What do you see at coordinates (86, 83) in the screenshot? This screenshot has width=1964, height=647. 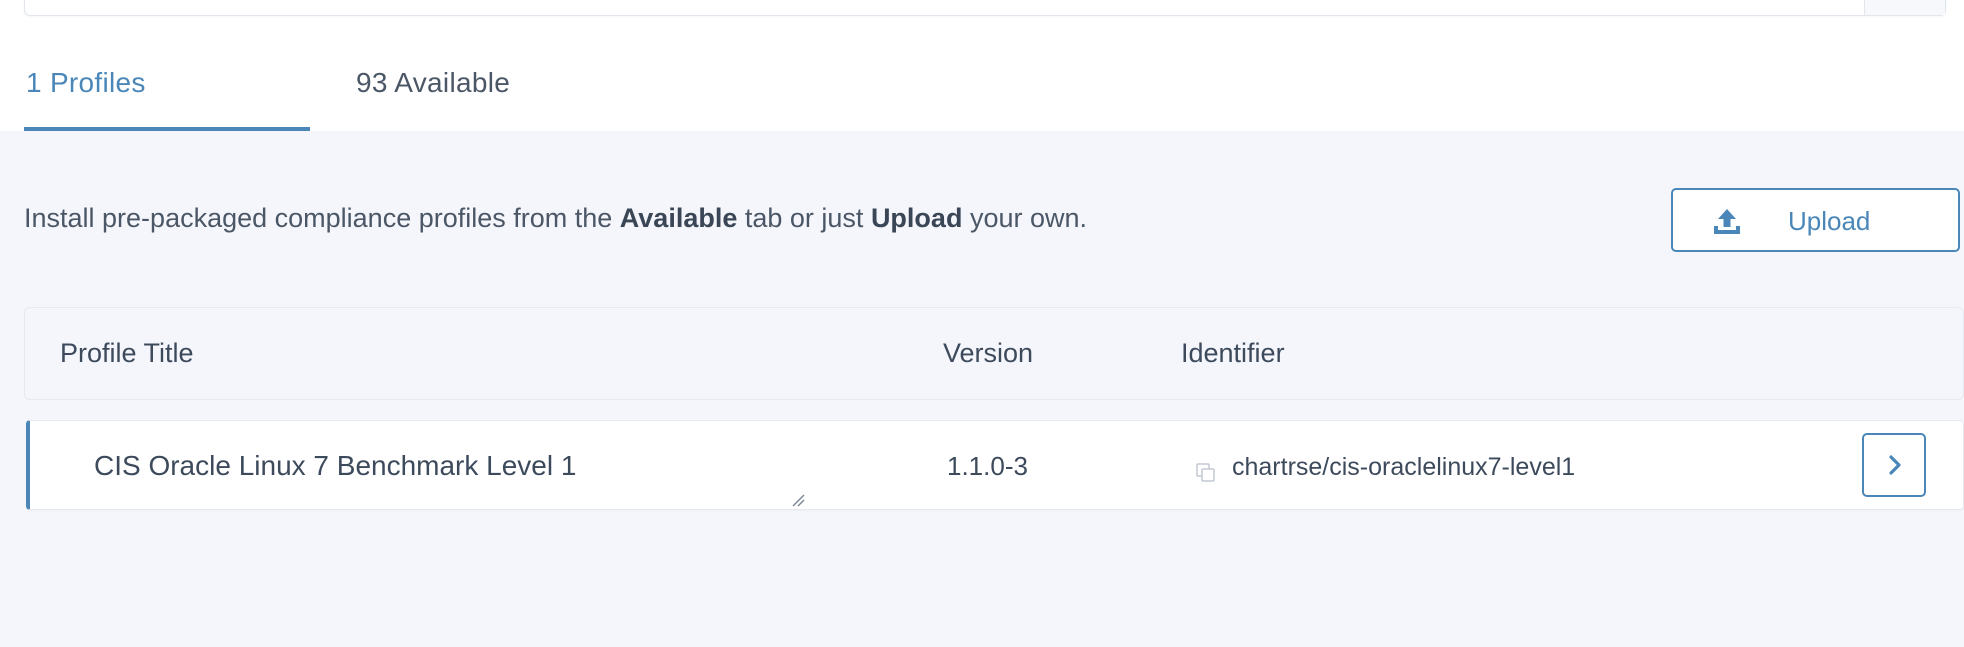 I see `tab-profiles: 1 Profiles` at bounding box center [86, 83].